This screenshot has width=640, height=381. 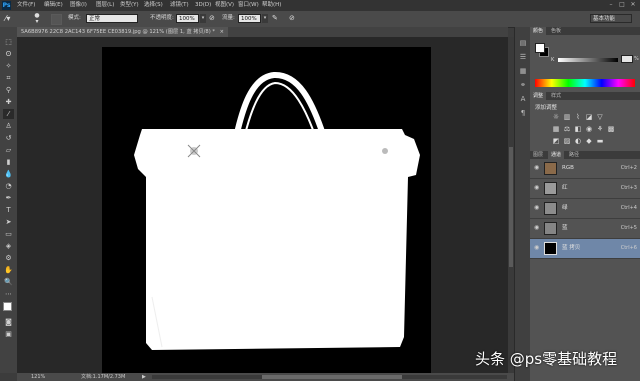 I want to click on opacity-input: 100%, so click(x=187, y=18).